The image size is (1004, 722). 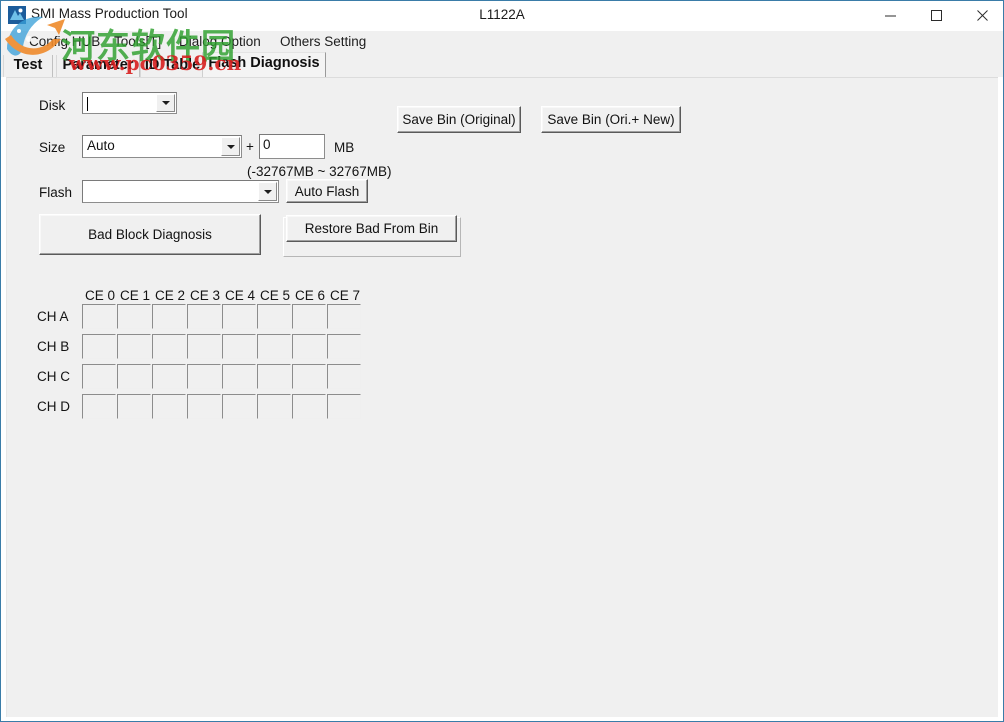 I want to click on grid-cell-c7, so click(x=344, y=376).